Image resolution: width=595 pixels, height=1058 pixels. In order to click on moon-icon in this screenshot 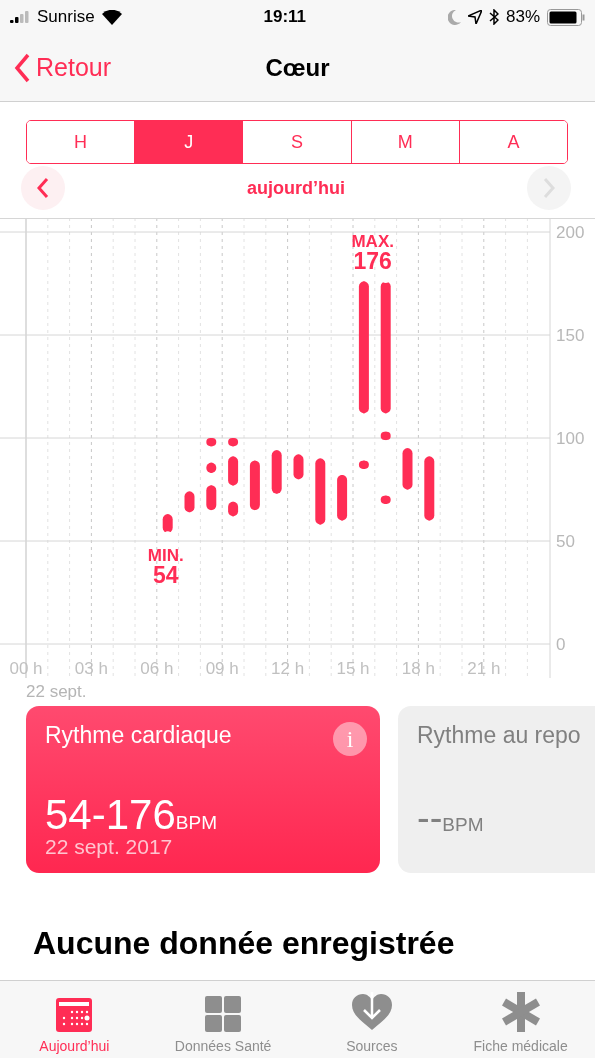, I will do `click(454, 17)`.